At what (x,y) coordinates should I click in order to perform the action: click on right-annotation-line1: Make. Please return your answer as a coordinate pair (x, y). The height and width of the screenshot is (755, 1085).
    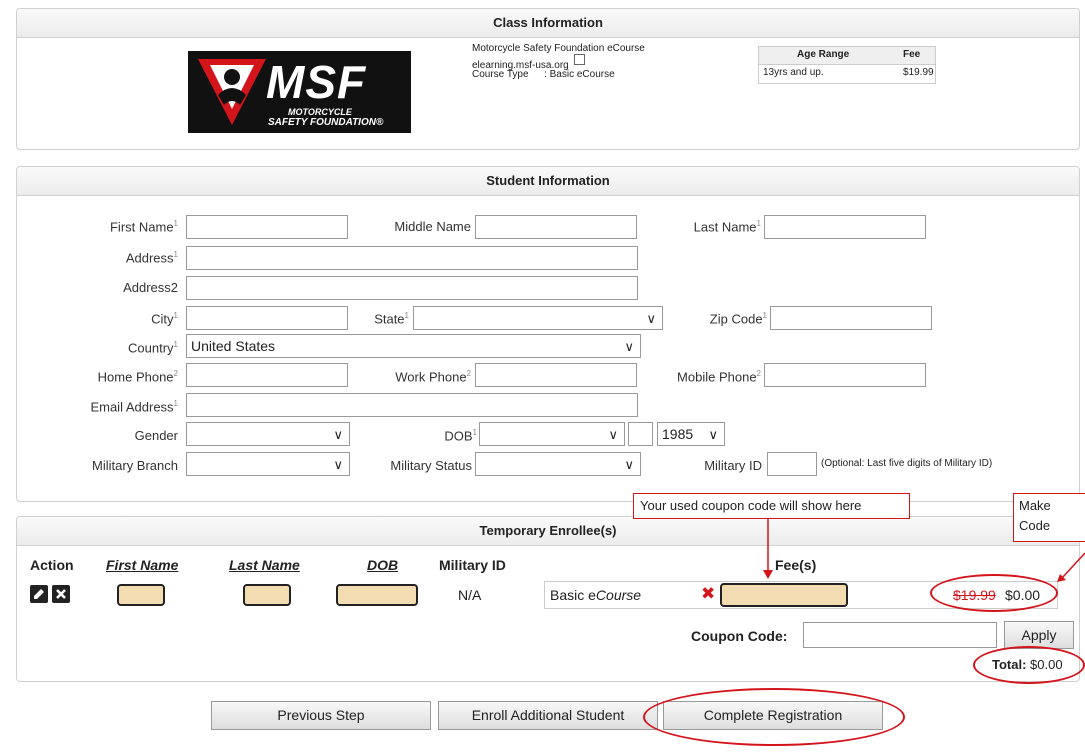
    Looking at the image, I should click on (1035, 505).